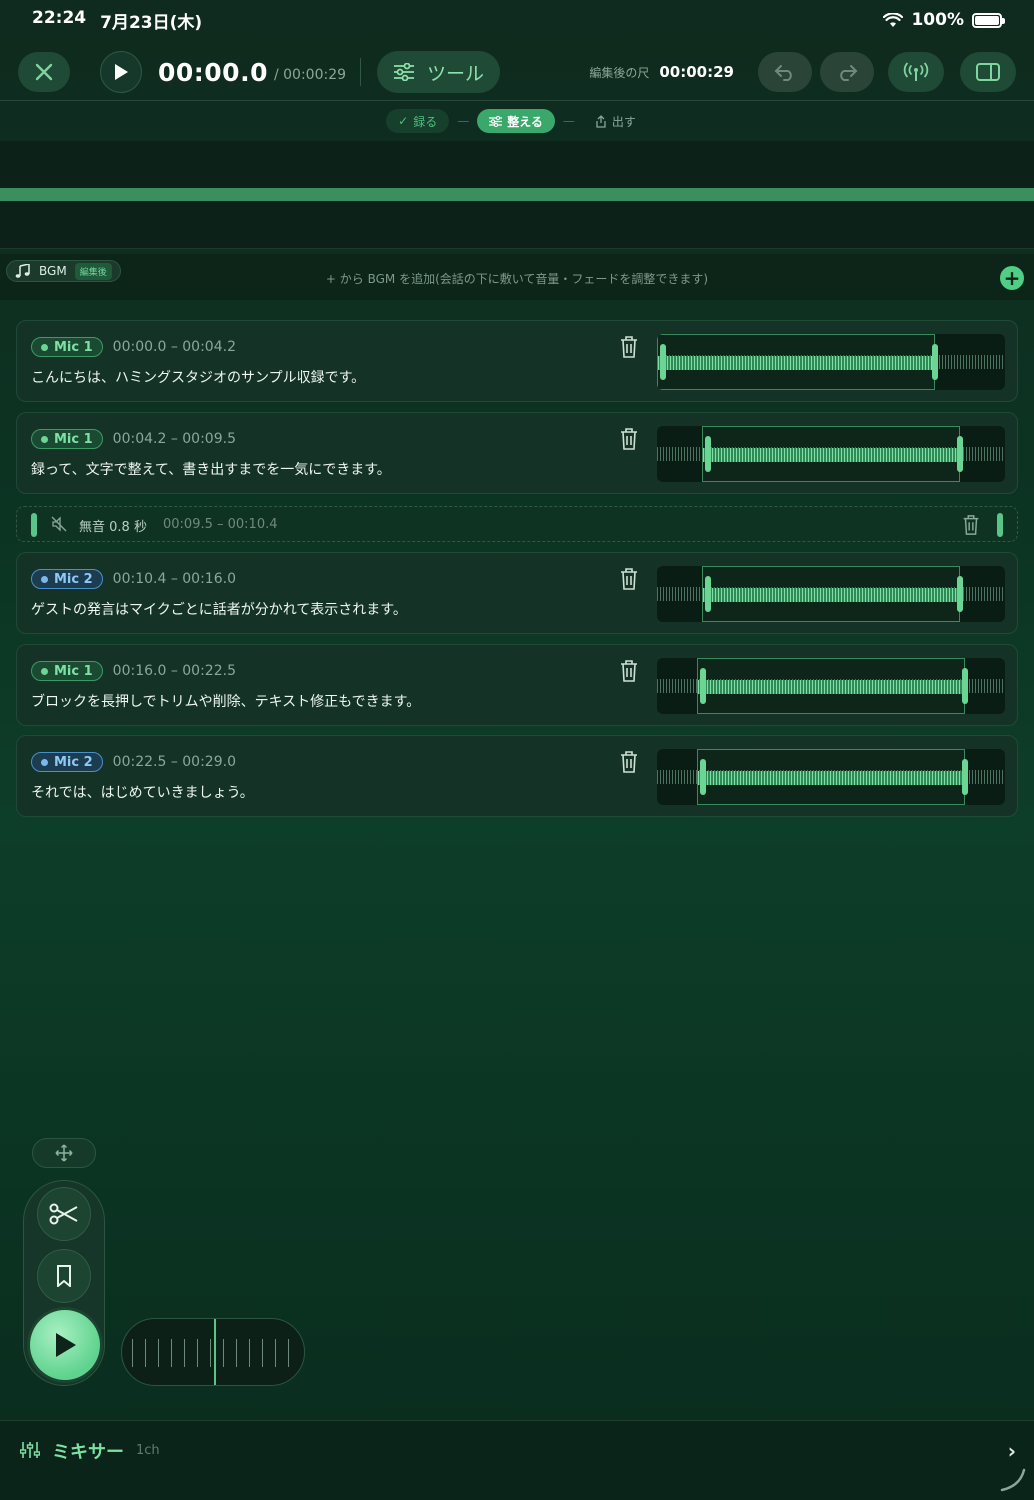 This screenshot has width=1034, height=1500. Describe the element at coordinates (525, 121) in the screenshot. I see `step-edit-label: 整える` at that location.